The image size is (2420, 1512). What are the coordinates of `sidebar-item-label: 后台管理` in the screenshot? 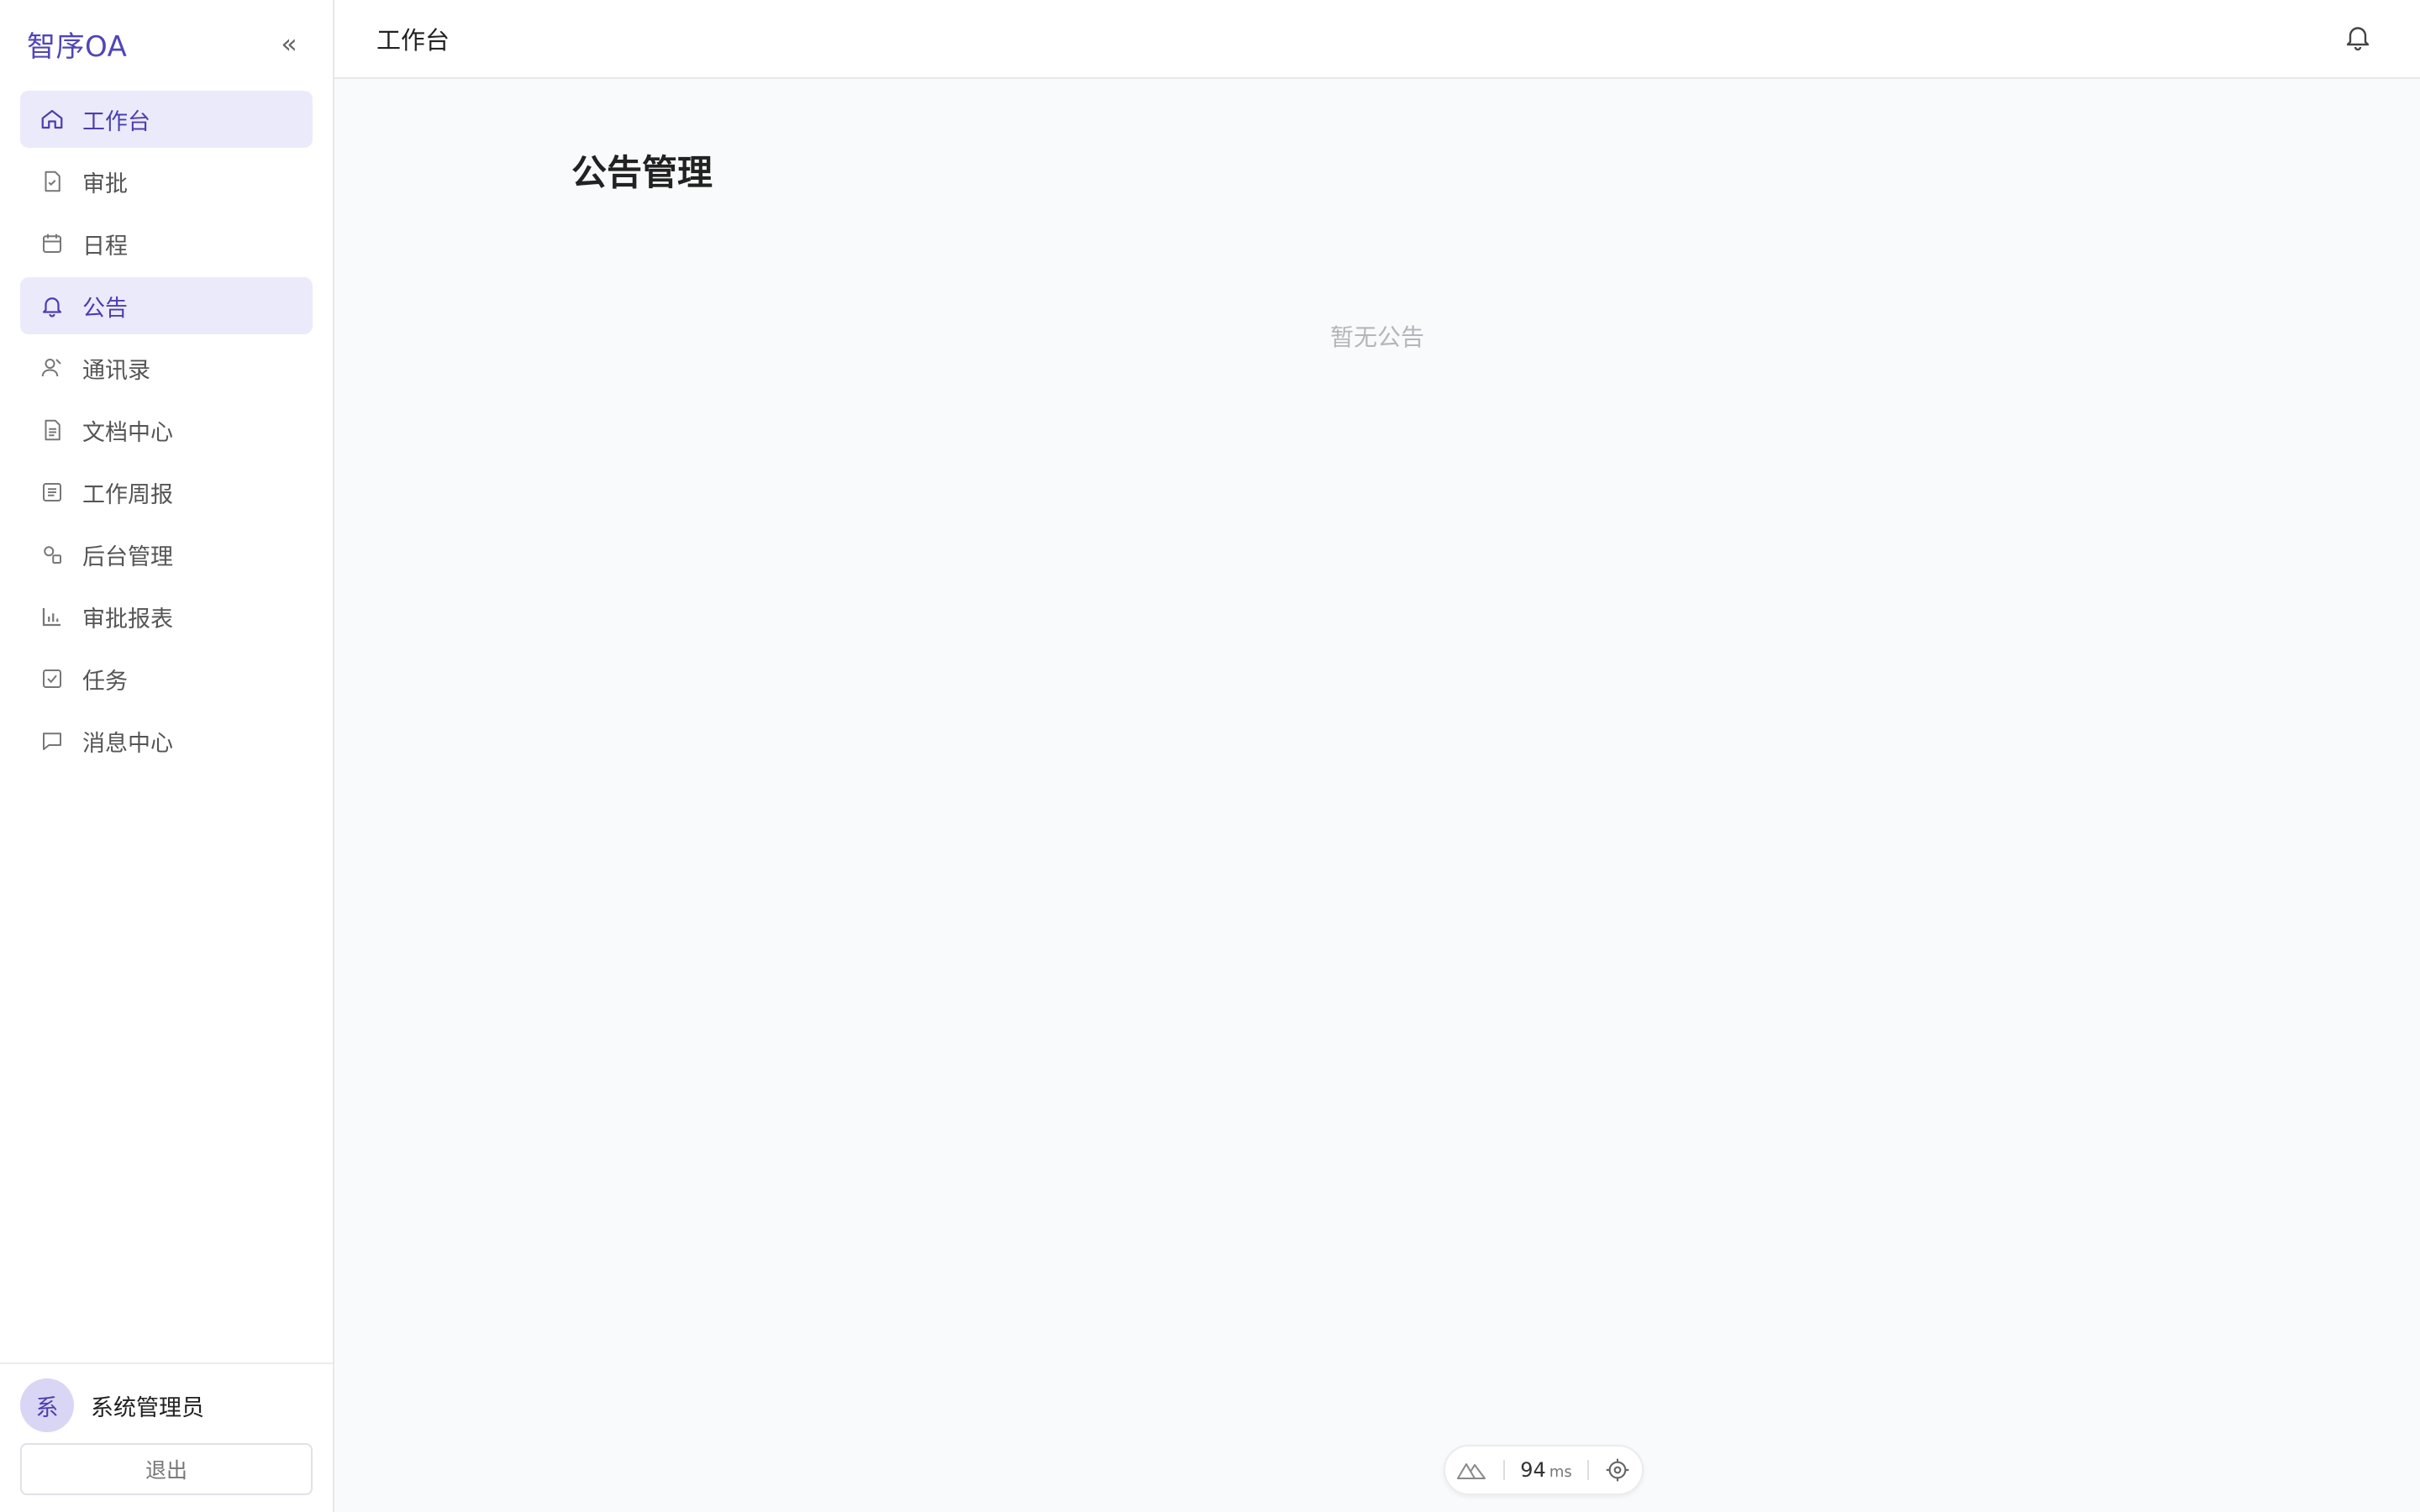 It's located at (128, 556).